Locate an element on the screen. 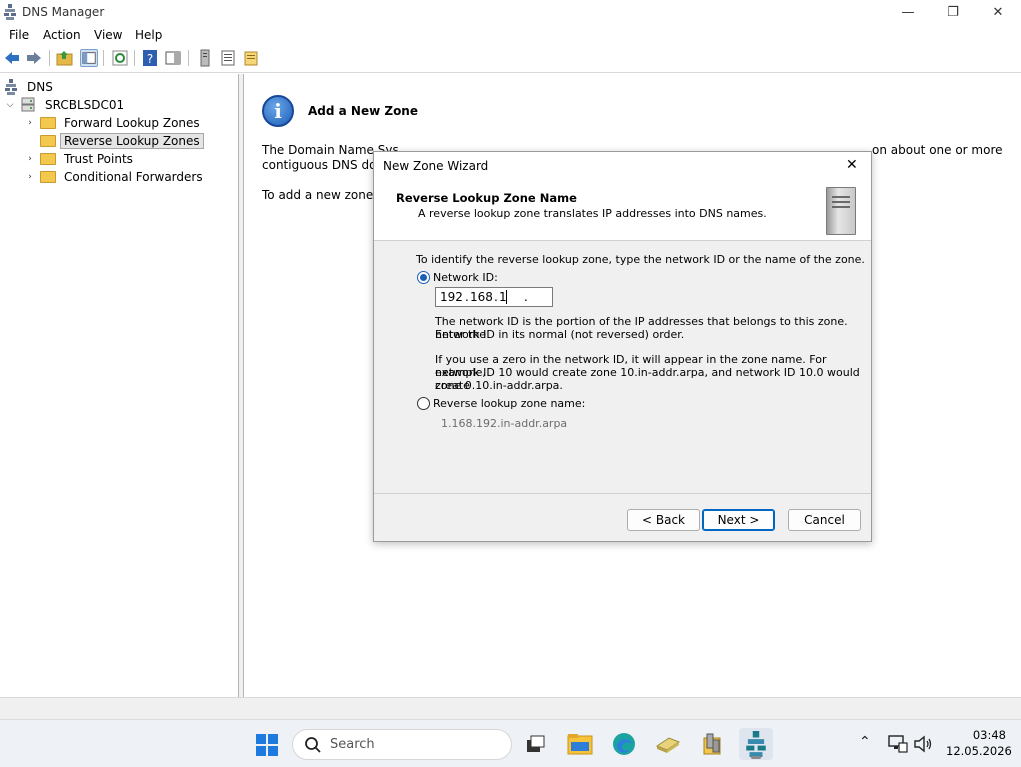 This screenshot has width=1021, height=767. dialog-close-icon: ✕ is located at coordinates (852, 165).